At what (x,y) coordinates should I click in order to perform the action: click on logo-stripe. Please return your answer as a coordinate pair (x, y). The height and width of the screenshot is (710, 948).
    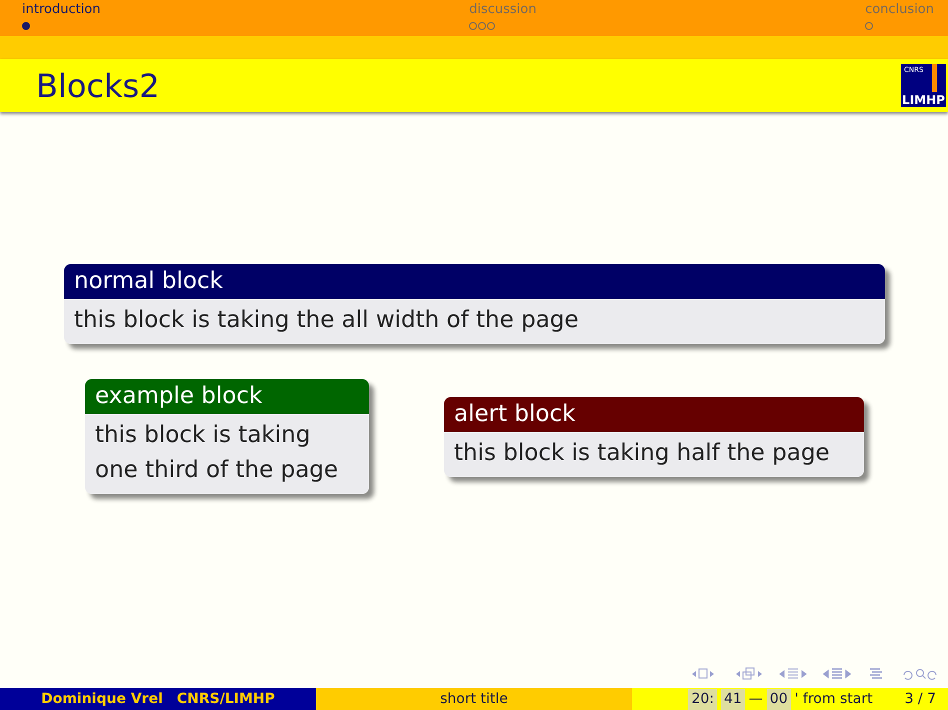
    Looking at the image, I should click on (934, 78).